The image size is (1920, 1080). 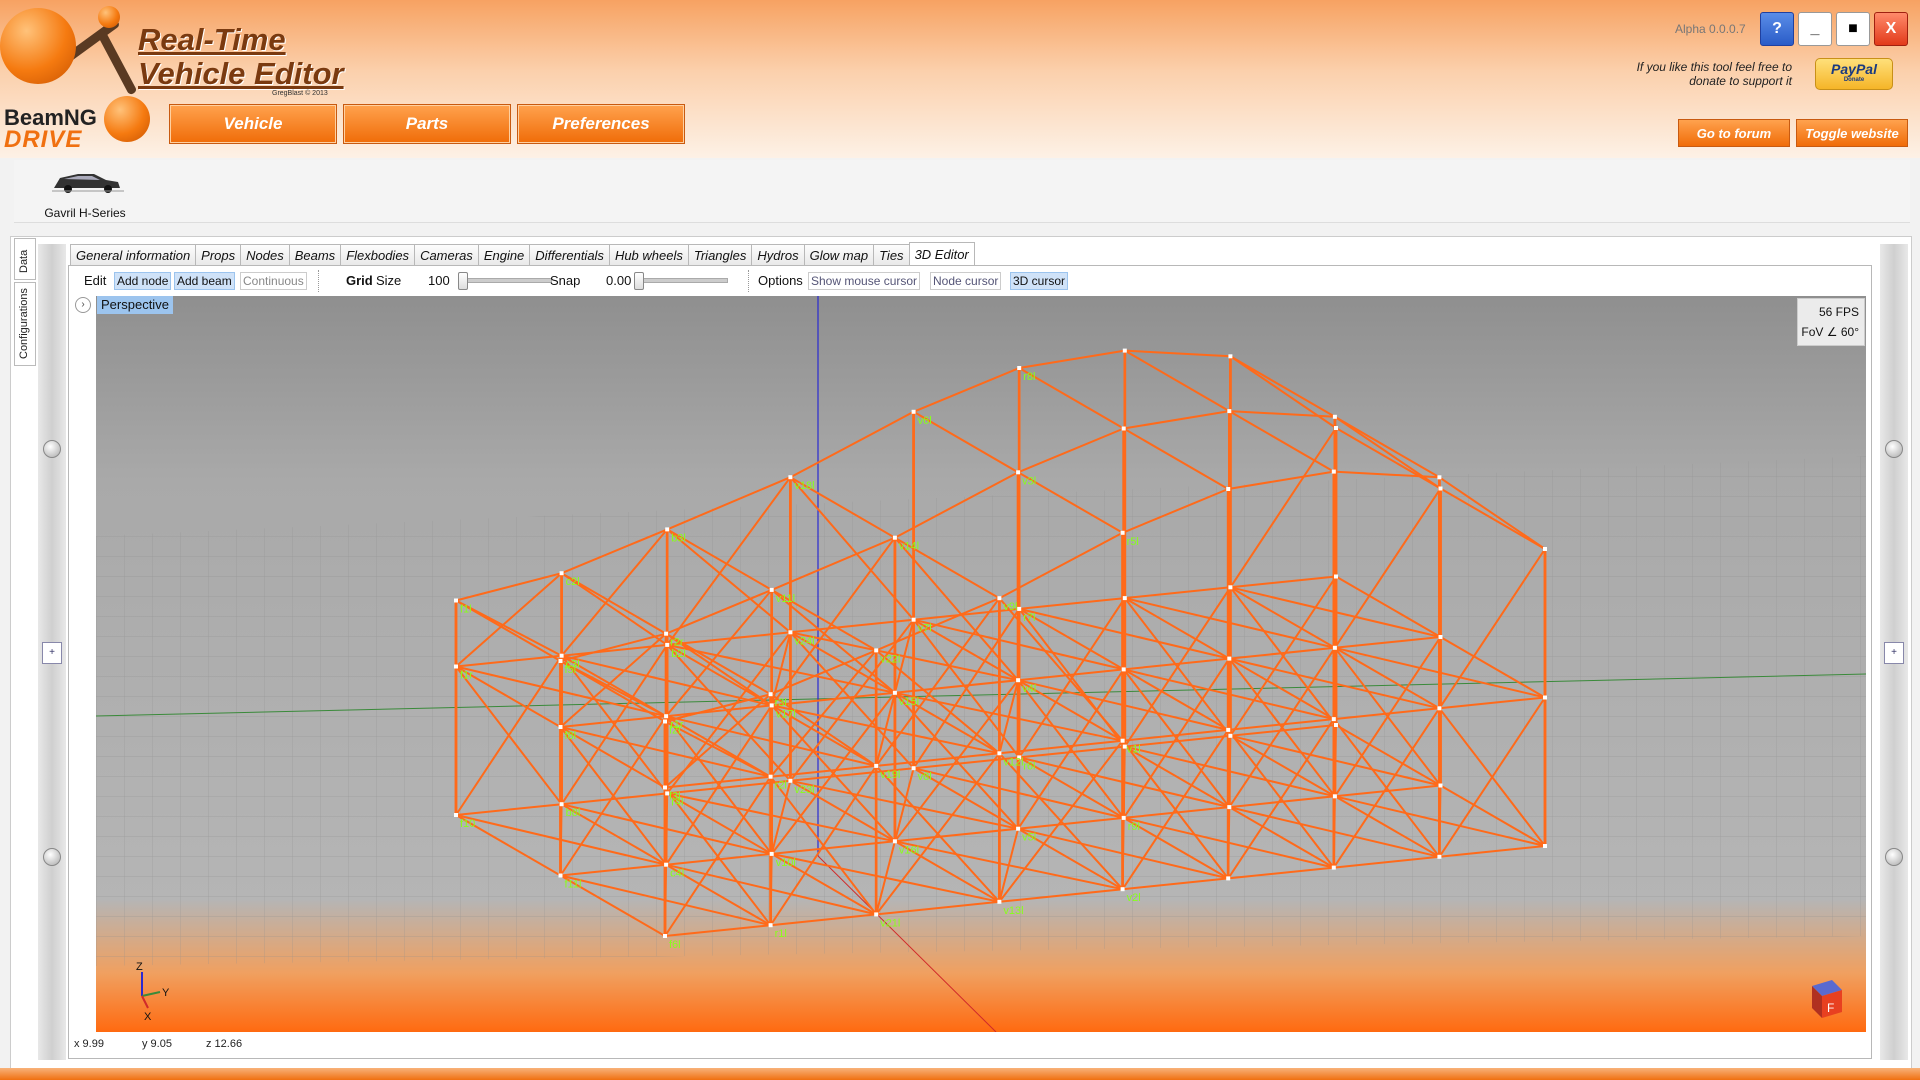 What do you see at coordinates (601, 124) in the screenshot?
I see `nav-preferences-button: Preferences` at bounding box center [601, 124].